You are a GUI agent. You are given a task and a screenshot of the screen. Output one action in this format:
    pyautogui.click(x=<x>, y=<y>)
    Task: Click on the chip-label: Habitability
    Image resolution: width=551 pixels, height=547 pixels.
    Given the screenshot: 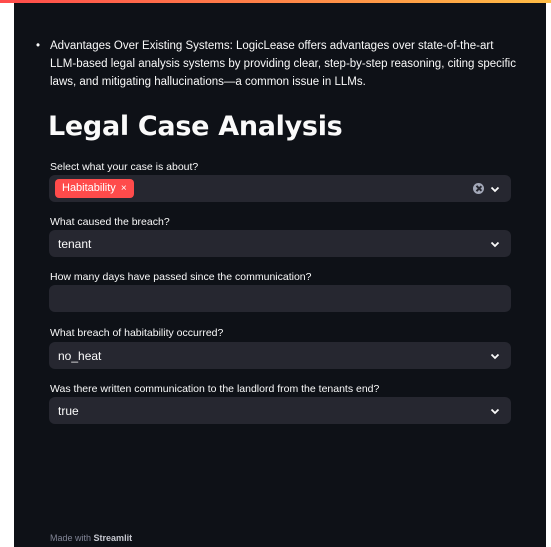 What is the action you would take?
    pyautogui.click(x=89, y=188)
    